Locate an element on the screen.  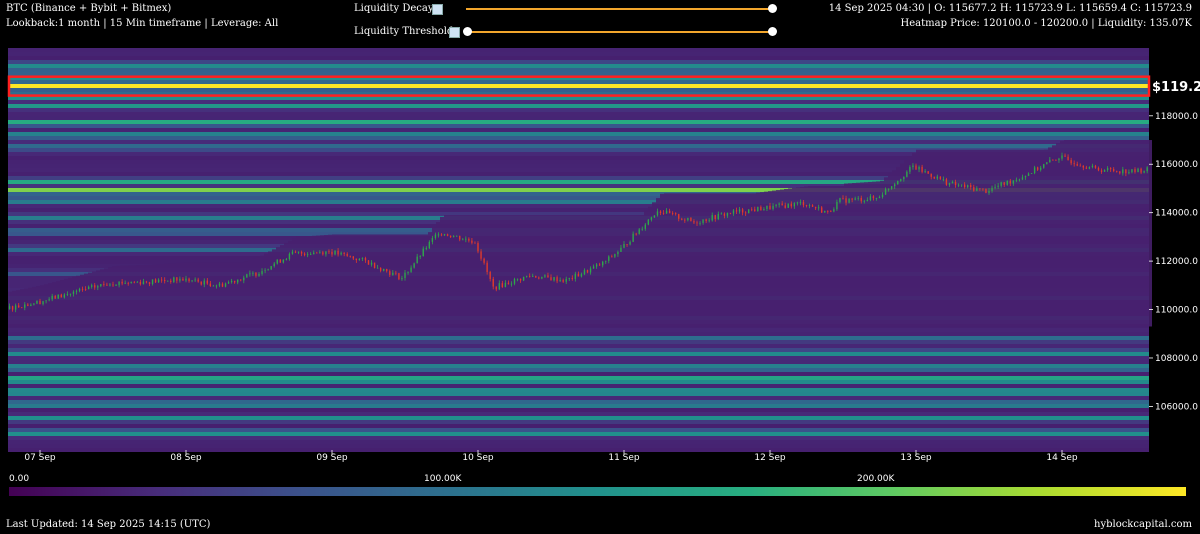
brand-link: hyblockcapital.com is located at coordinates (1143, 524).